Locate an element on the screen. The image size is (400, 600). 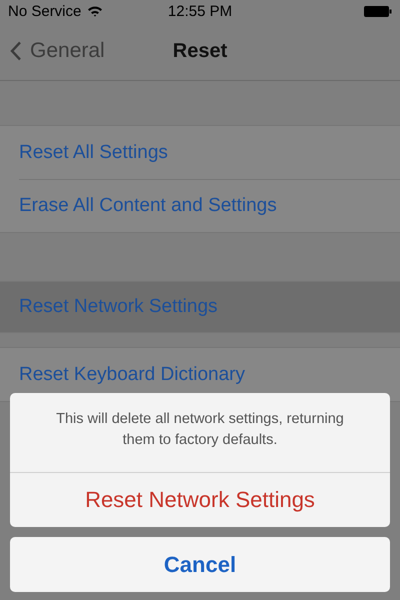
clock-time: 12:55 PM is located at coordinates (200, 11).